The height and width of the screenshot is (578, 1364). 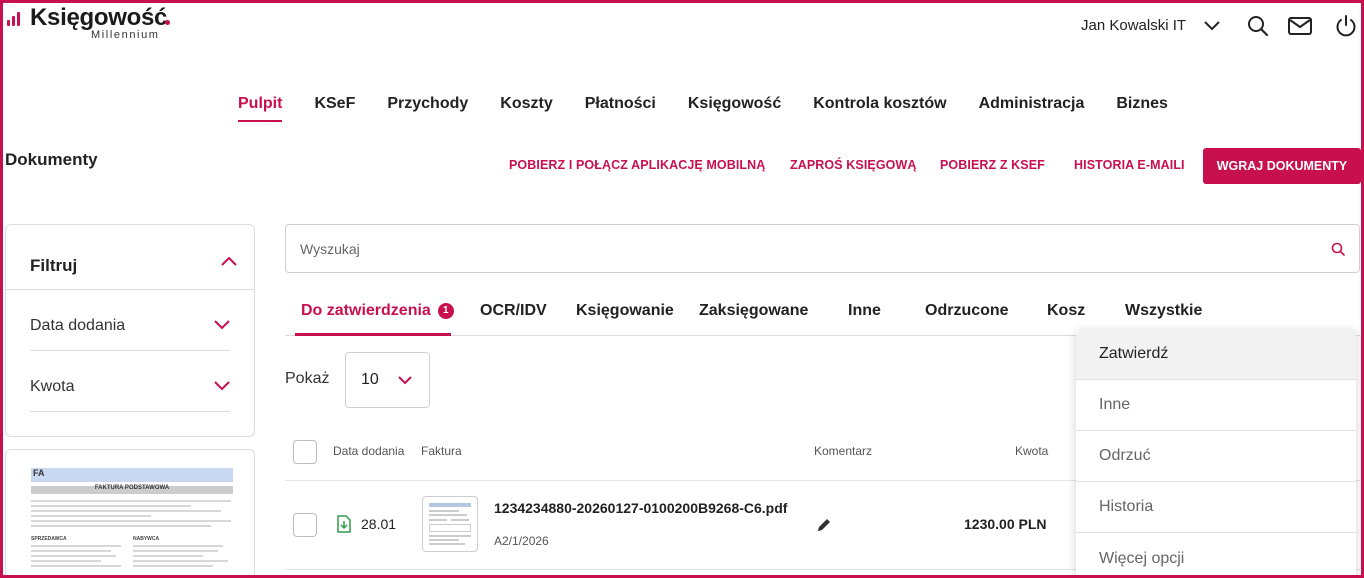 I want to click on nav-item-pulpit: Pulpit, so click(x=260, y=108).